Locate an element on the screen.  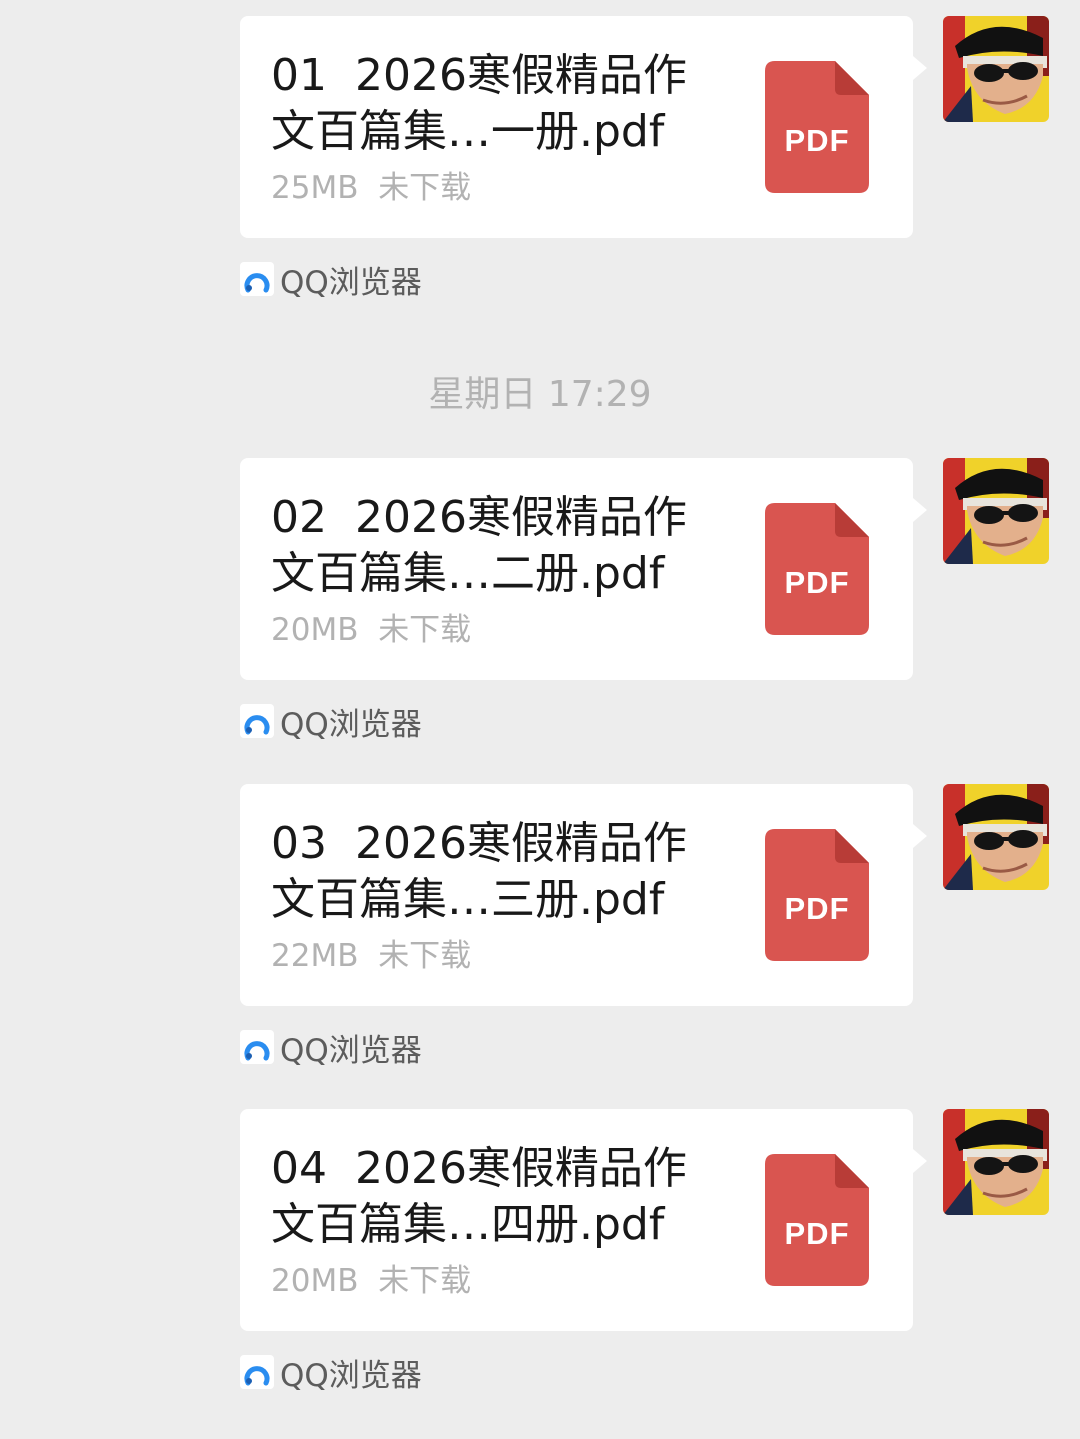
file-name: 01 2026寒假精品作 文百篇集…一册.pdf is located at coordinates (506, 104).